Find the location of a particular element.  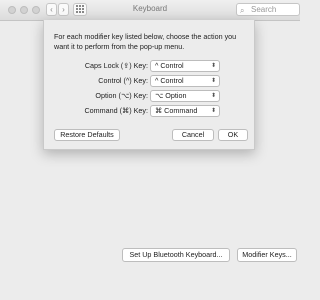

option-label: Option (⌥) Key: is located at coordinates (121, 95).